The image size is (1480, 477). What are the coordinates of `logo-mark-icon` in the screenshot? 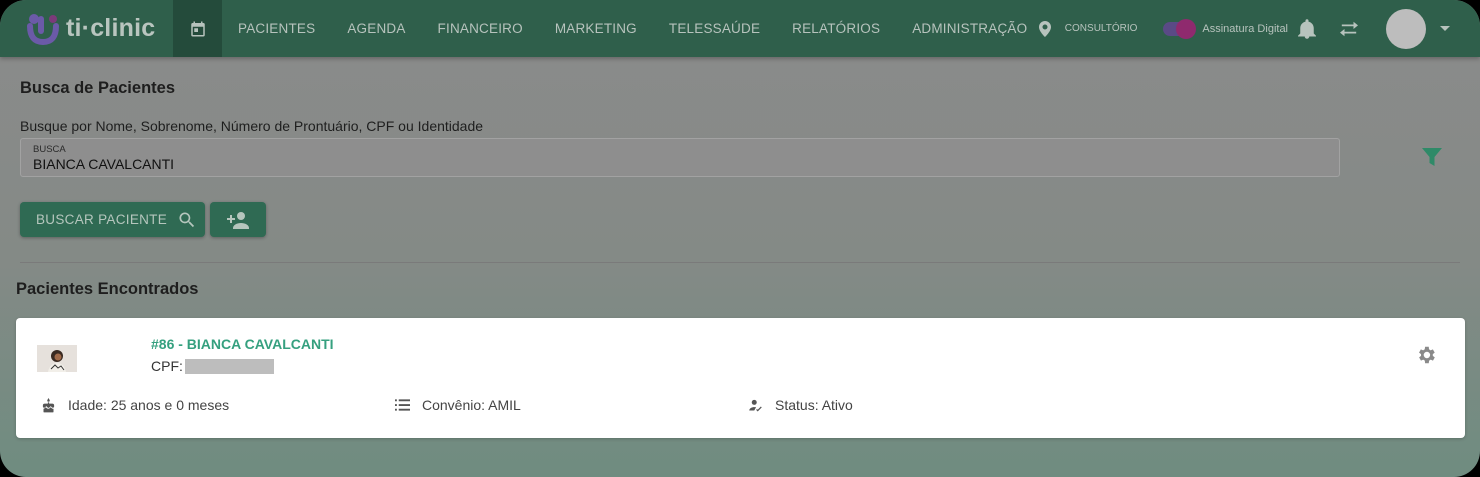 It's located at (43, 29).